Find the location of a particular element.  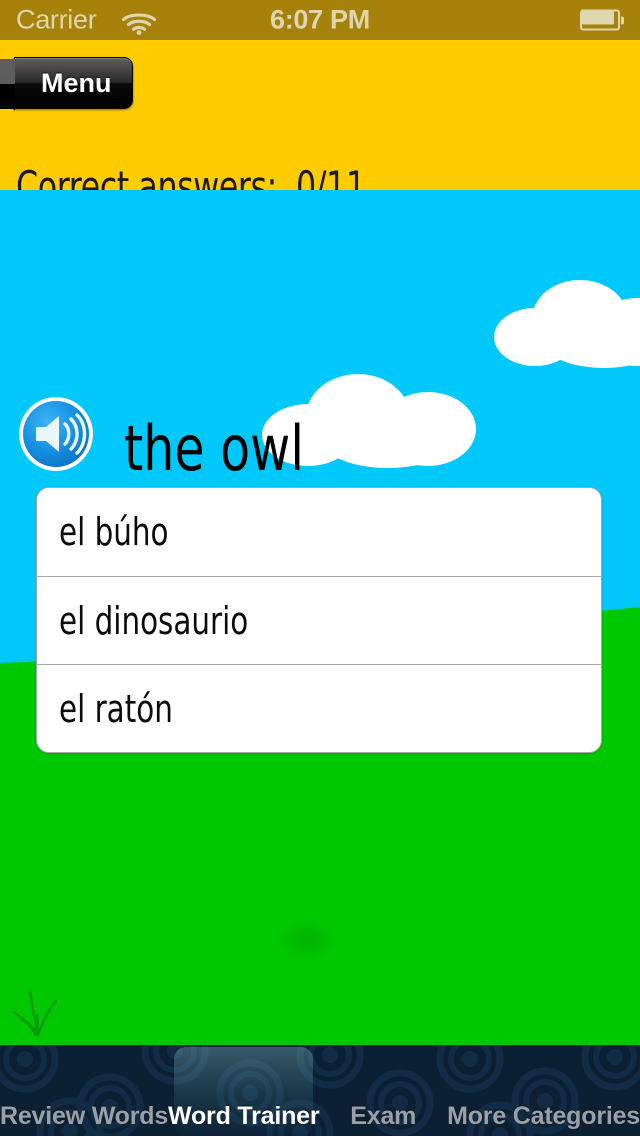

tab-exam: Exam is located at coordinates (383, 1090).